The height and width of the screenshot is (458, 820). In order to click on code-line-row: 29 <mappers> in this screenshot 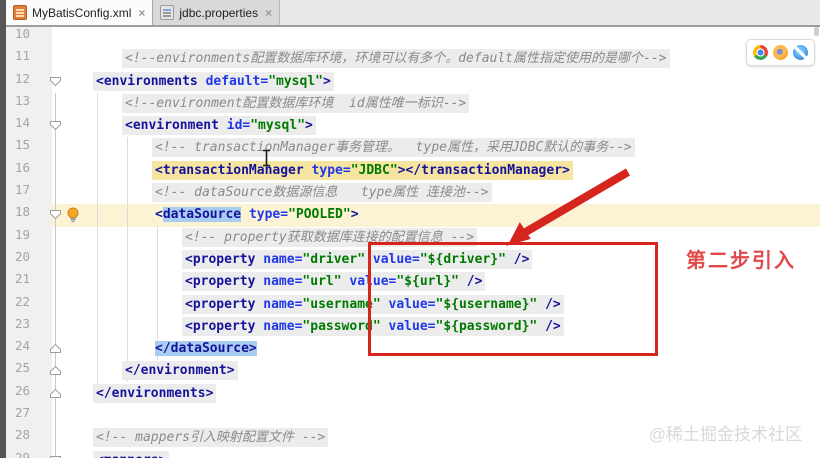, I will do `click(413, 453)`.